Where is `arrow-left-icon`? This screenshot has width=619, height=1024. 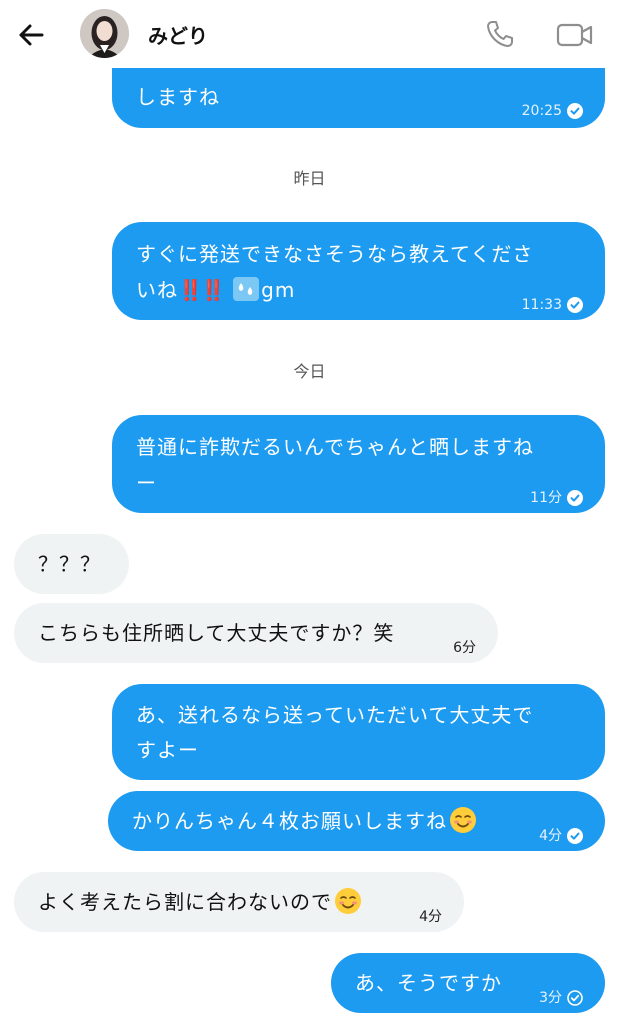 arrow-left-icon is located at coordinates (31, 35).